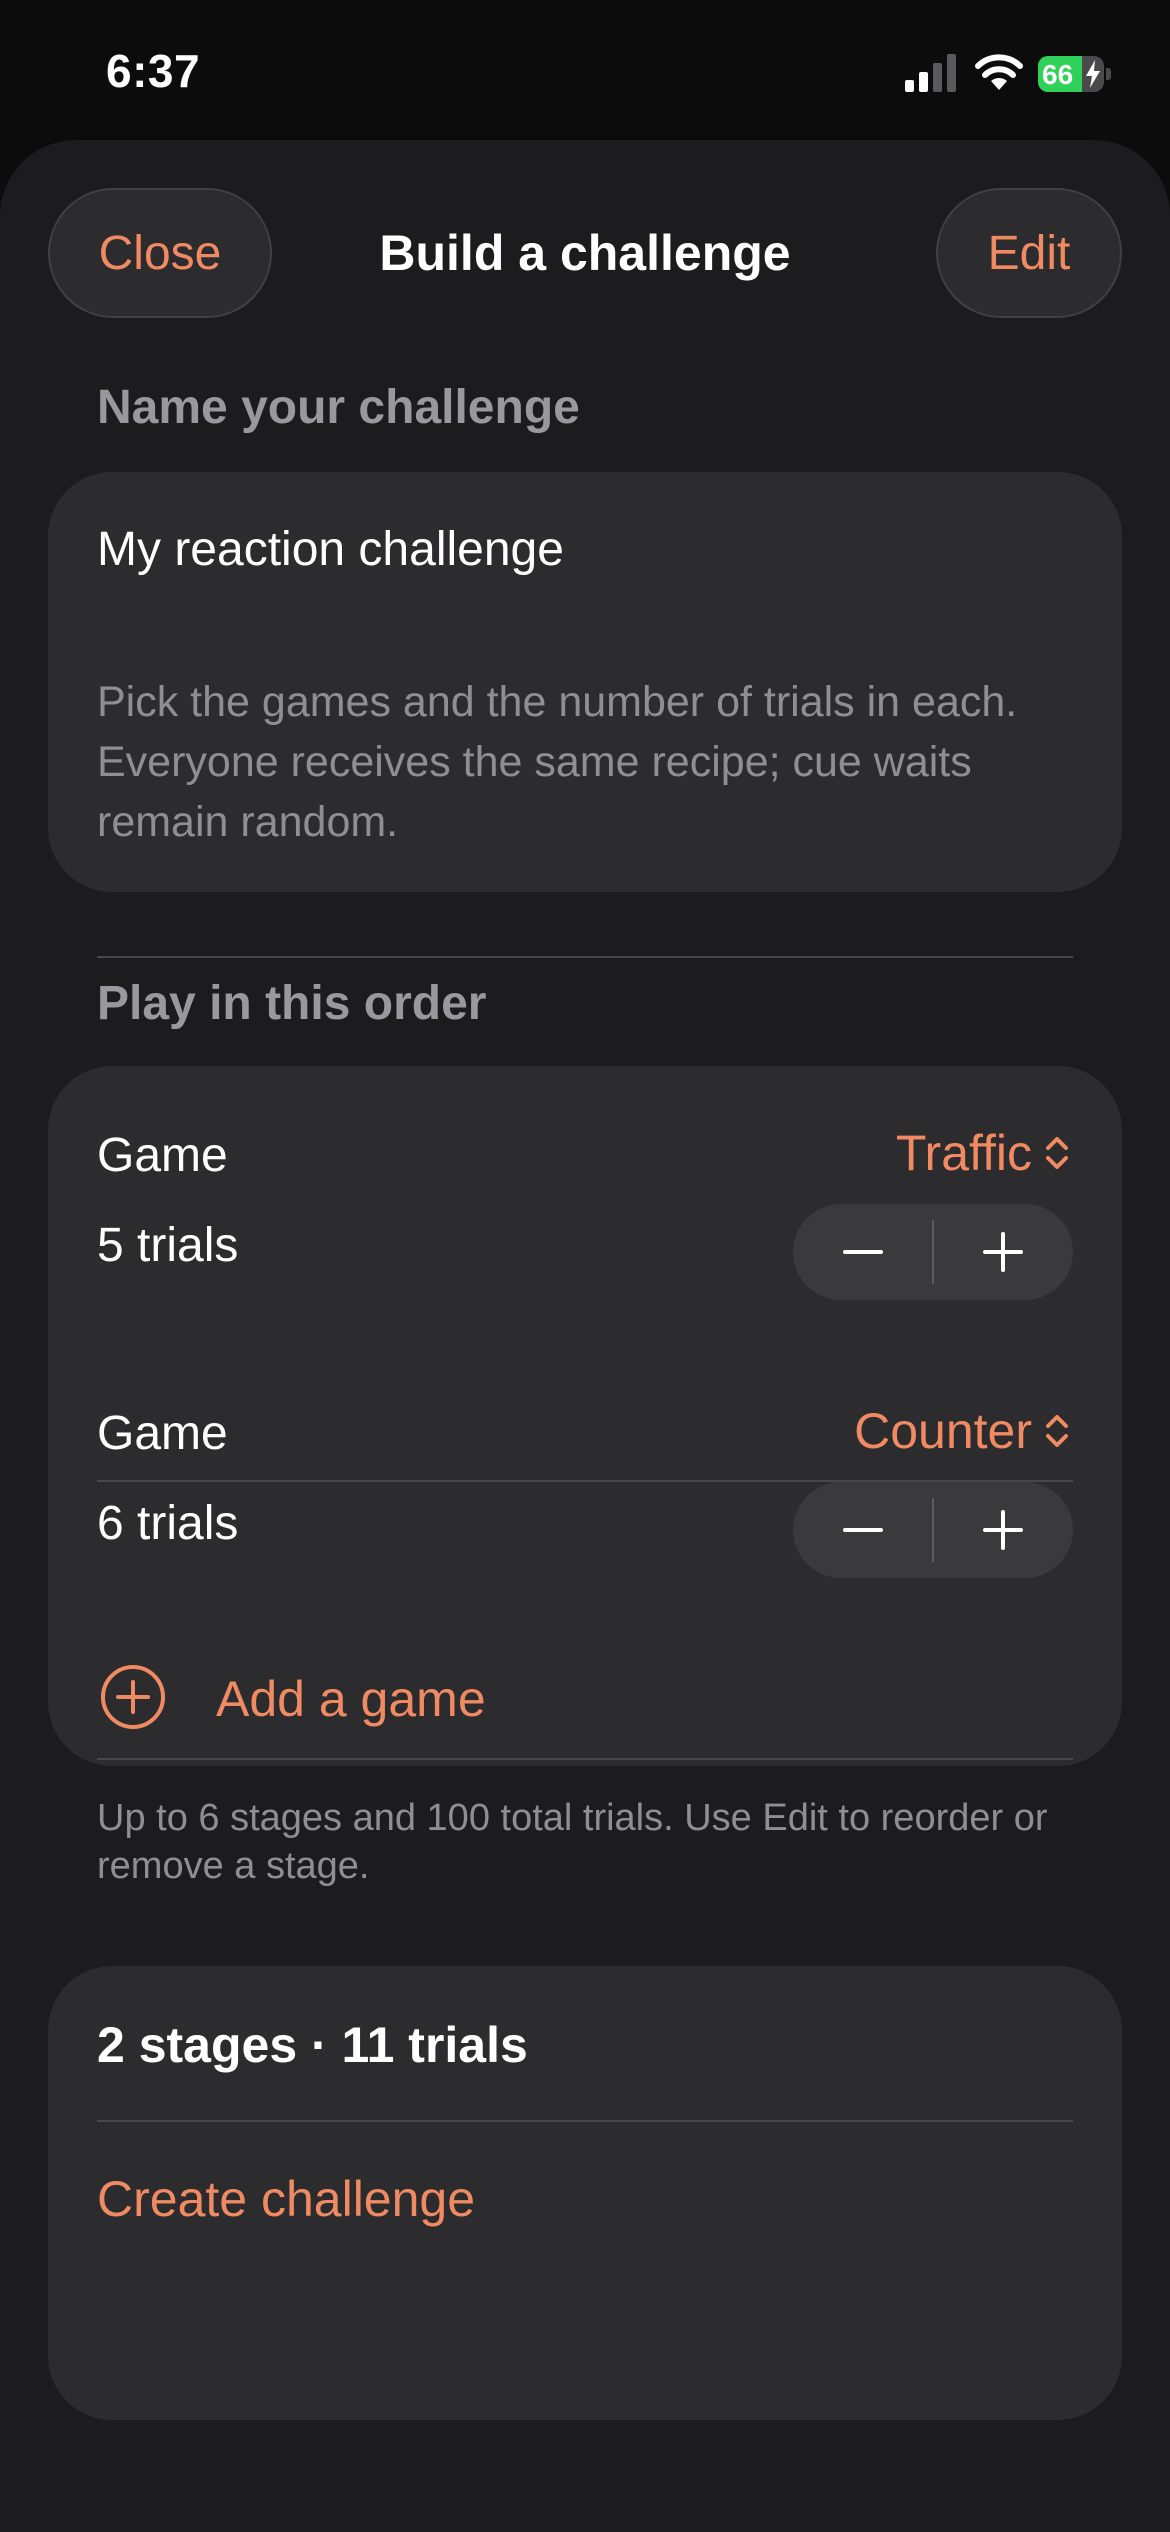  I want to click on edit-button: Edit, so click(1029, 253).